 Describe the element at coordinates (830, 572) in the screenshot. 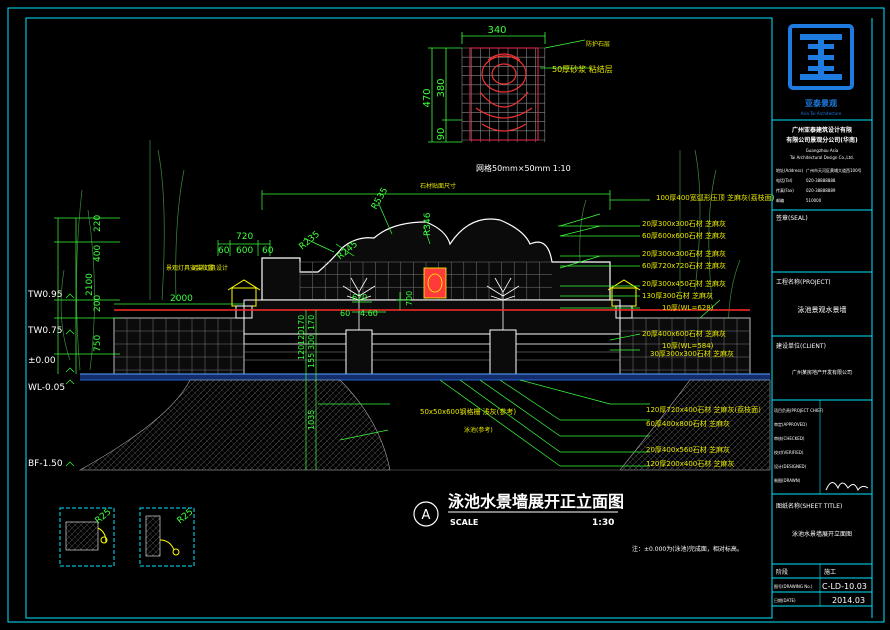

I see `phase-value: 施工` at that location.